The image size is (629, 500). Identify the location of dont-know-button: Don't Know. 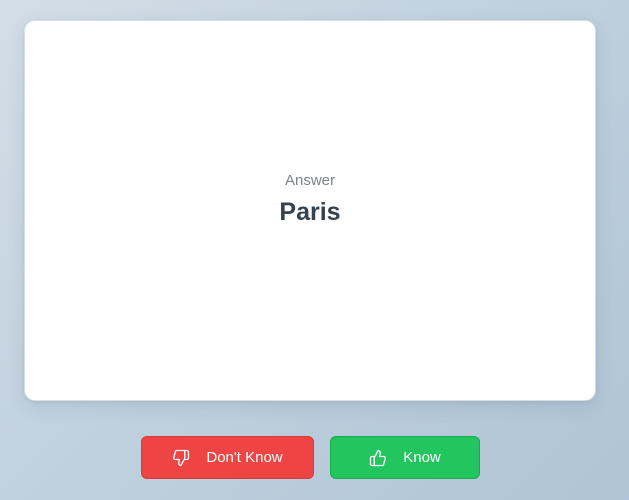
(227, 457).